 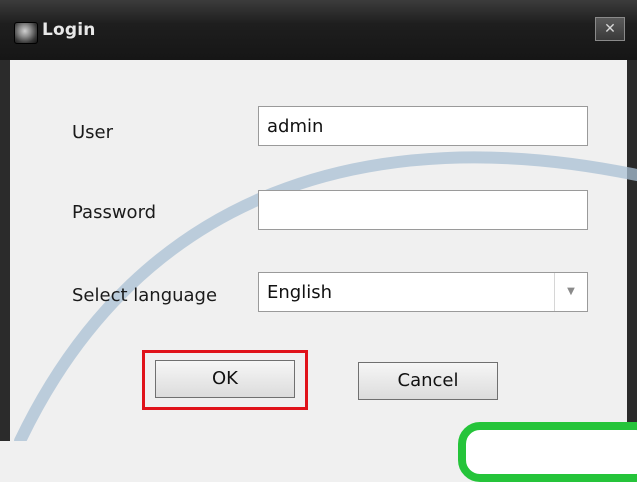 I want to click on dialog-title: Login, so click(x=69, y=30).